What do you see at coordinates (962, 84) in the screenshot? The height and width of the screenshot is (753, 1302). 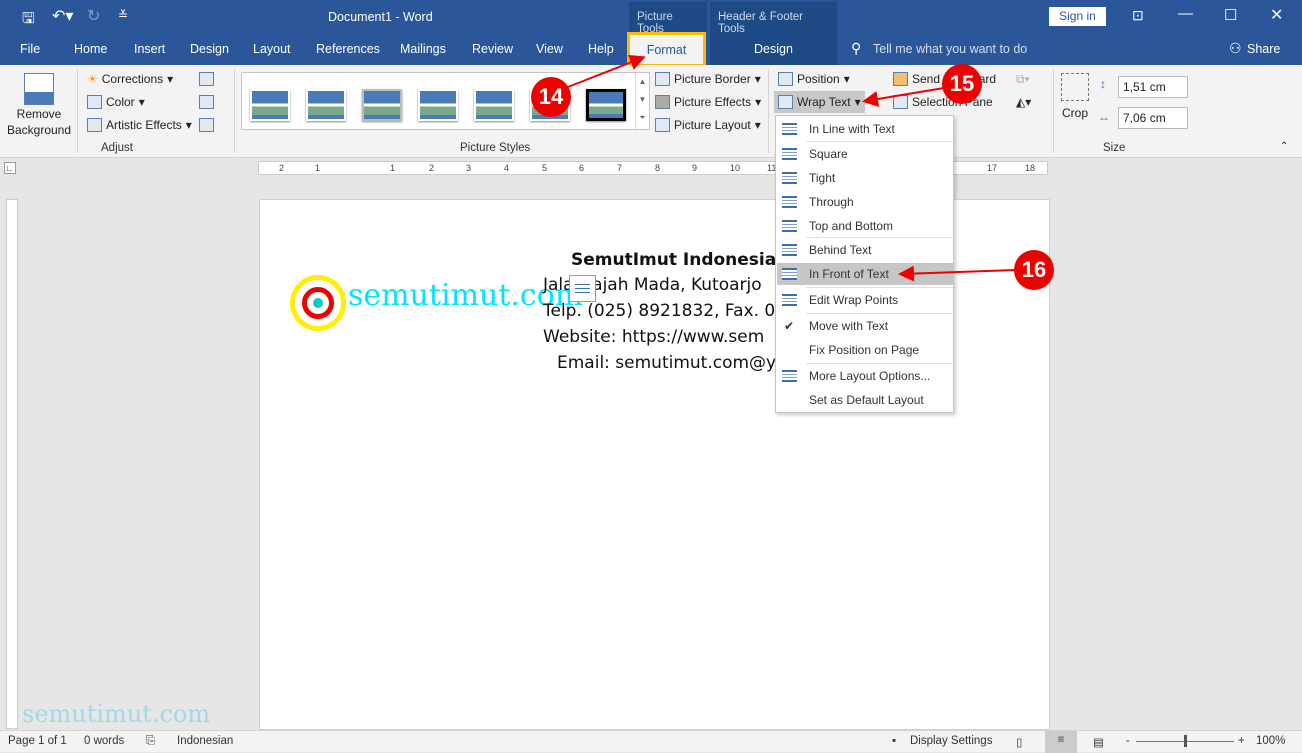 I see `annotation-badge: 15` at bounding box center [962, 84].